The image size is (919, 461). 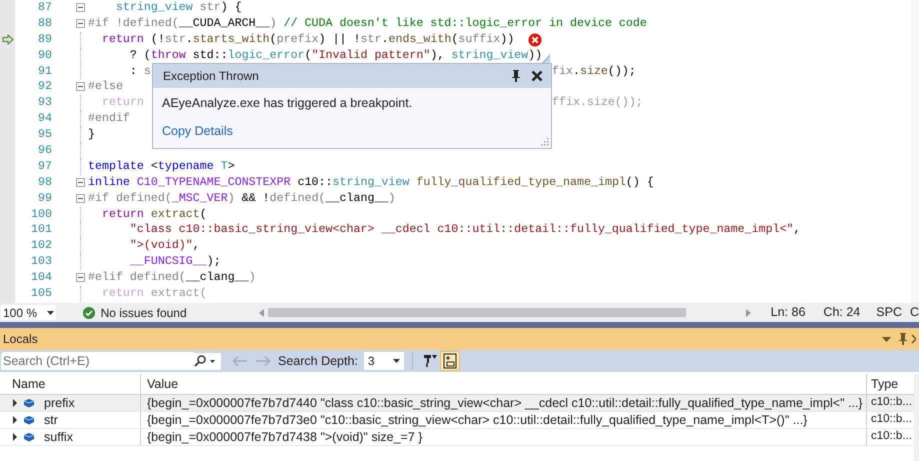 I want to click on code-line: ? (throw std::logic_error("Invalid pattern"), string_view)), so click(x=335, y=56).